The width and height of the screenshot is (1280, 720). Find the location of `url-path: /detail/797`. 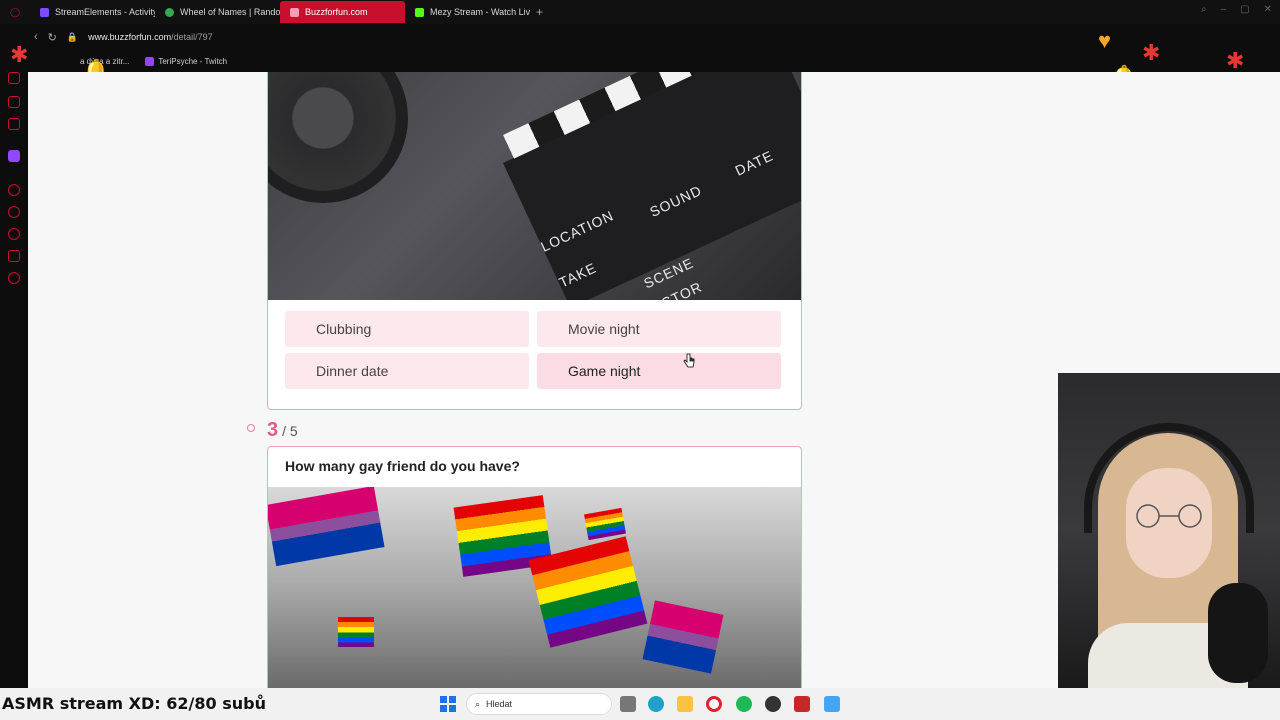

url-path: /detail/797 is located at coordinates (192, 37).